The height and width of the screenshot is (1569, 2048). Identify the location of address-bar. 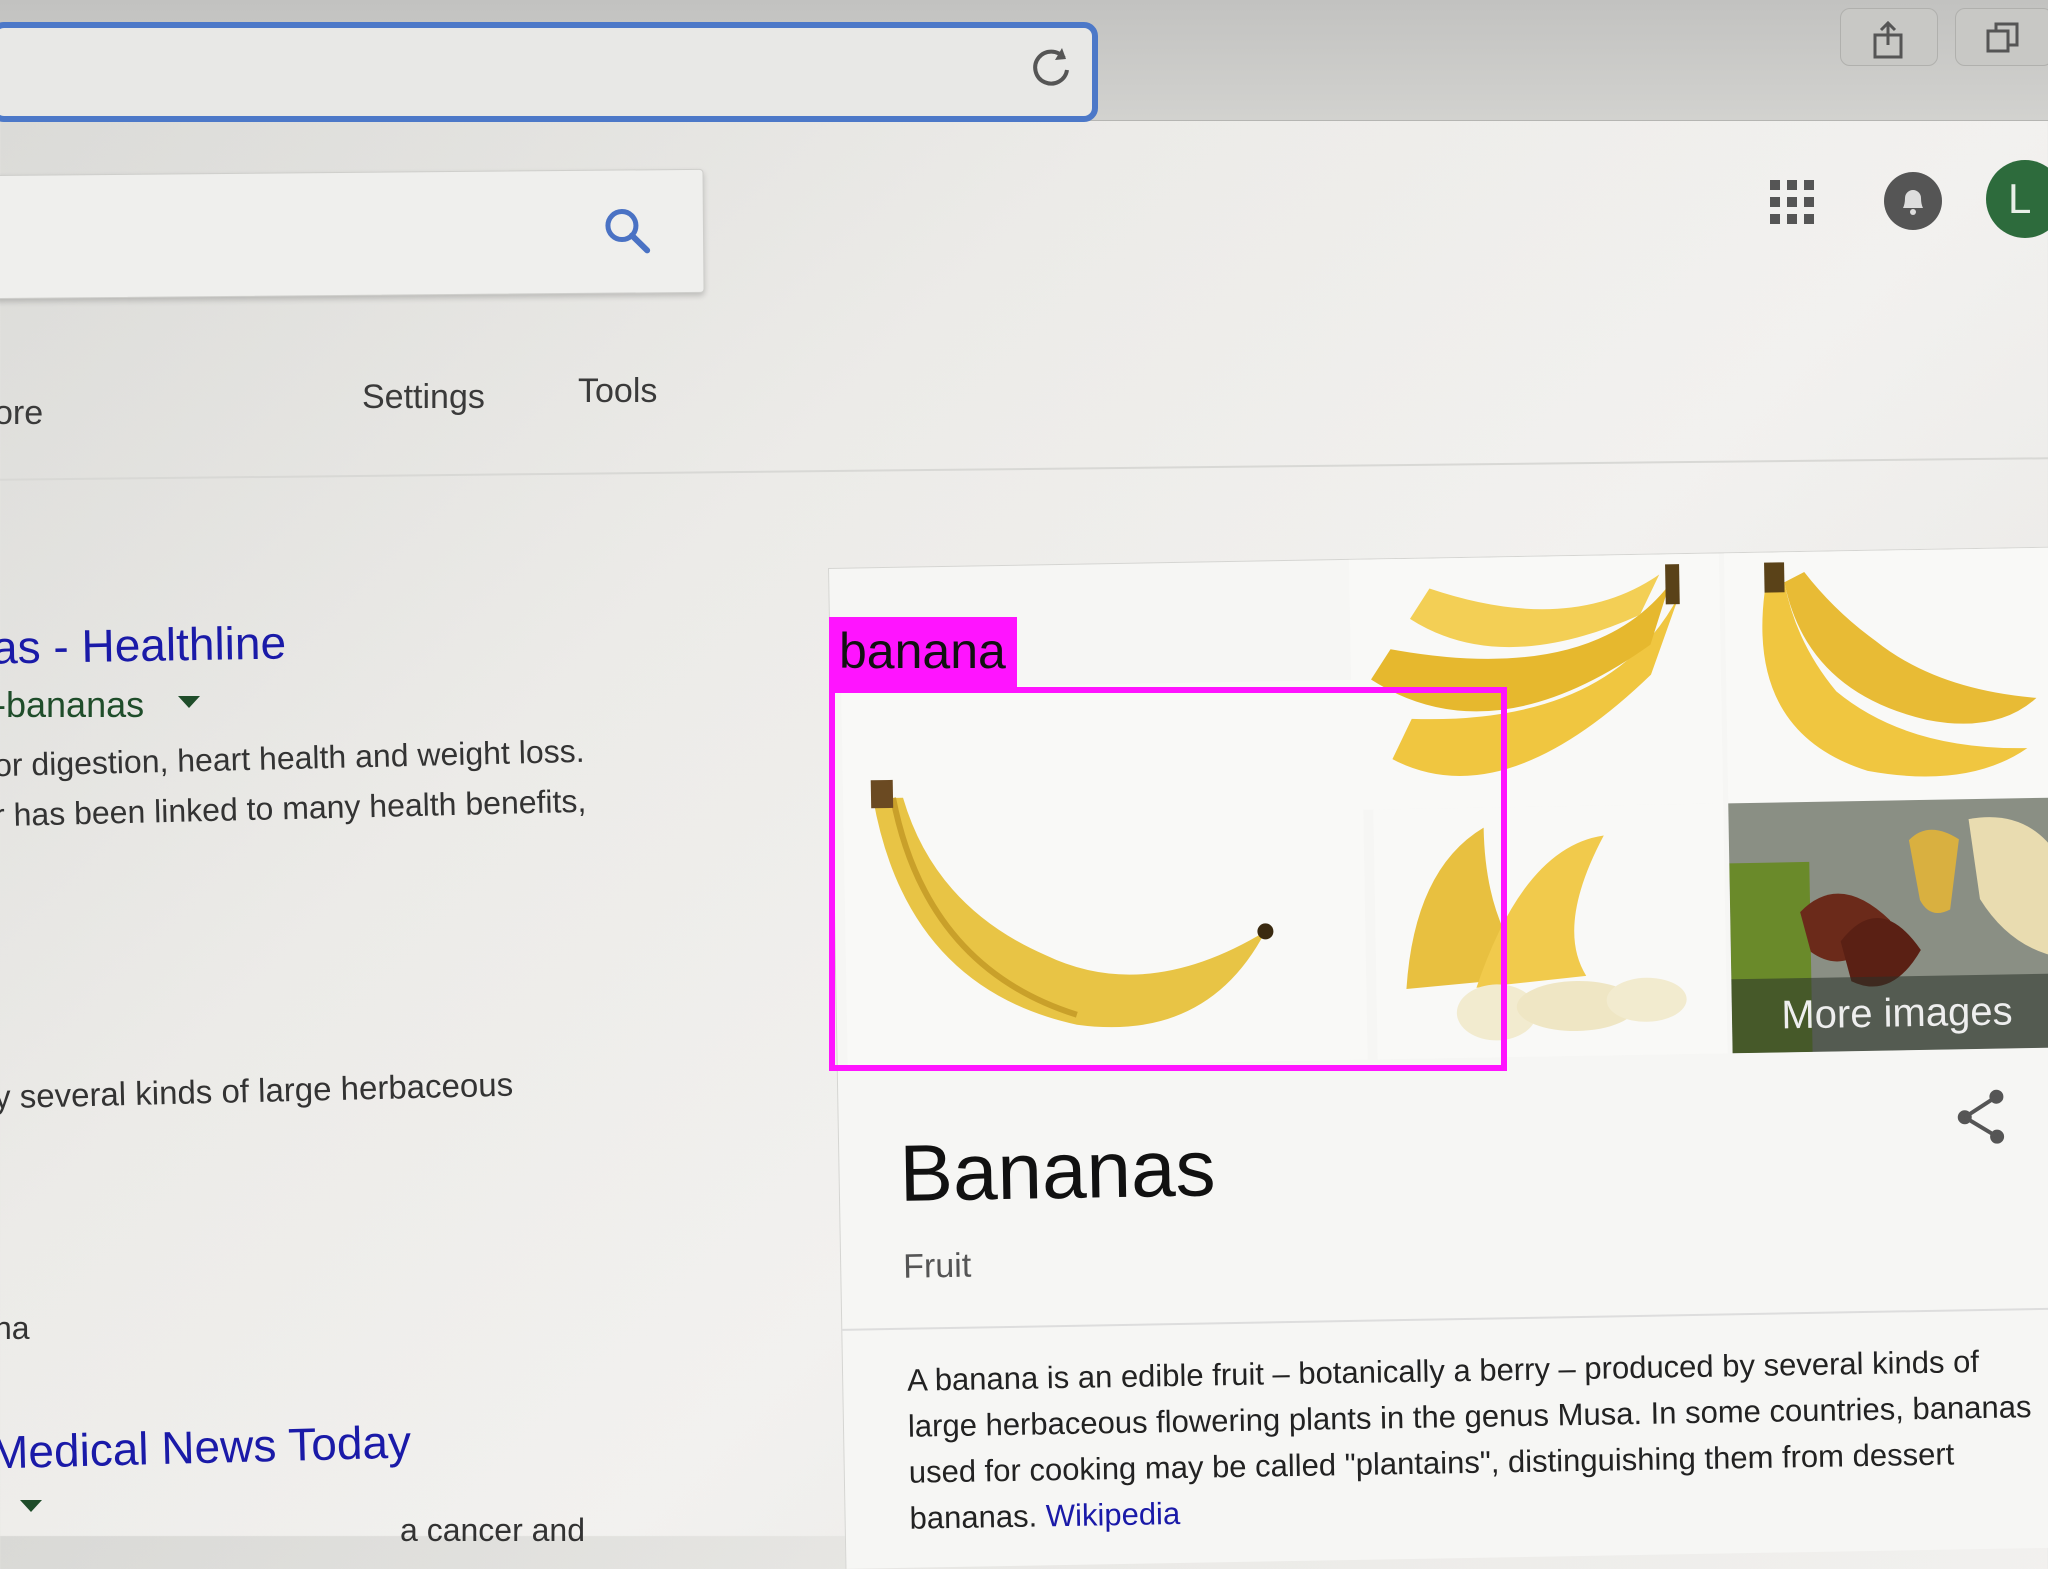
(549, 72).